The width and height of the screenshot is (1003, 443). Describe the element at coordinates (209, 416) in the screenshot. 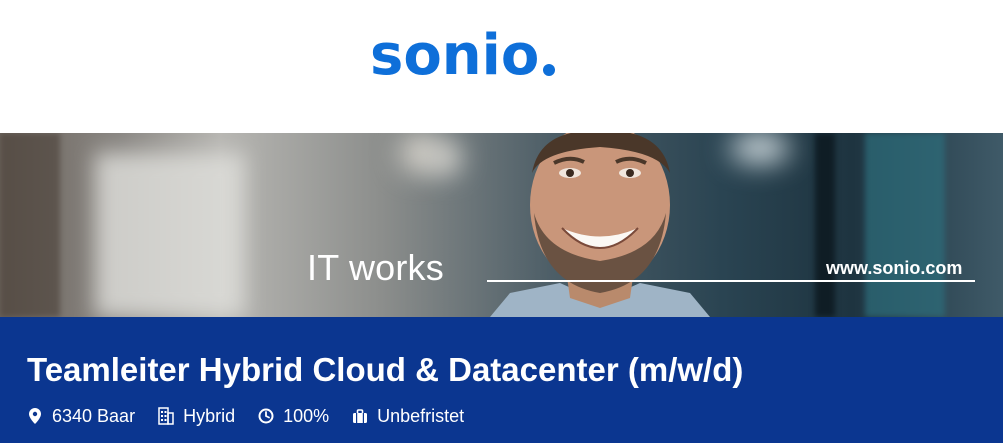

I see `workmode-label: Hybrid` at that location.